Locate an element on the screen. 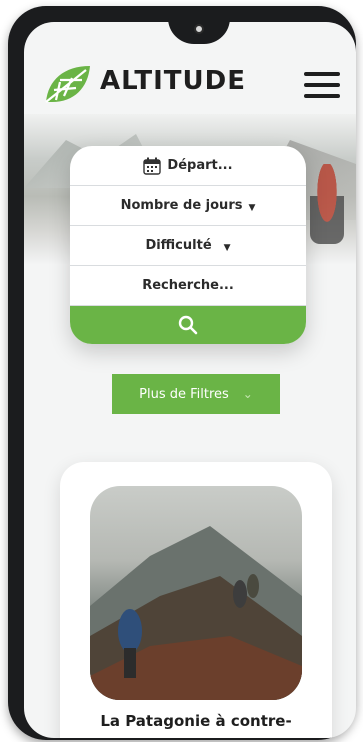 The image size is (363, 742). leaf-logo-icon is located at coordinates (68, 84).